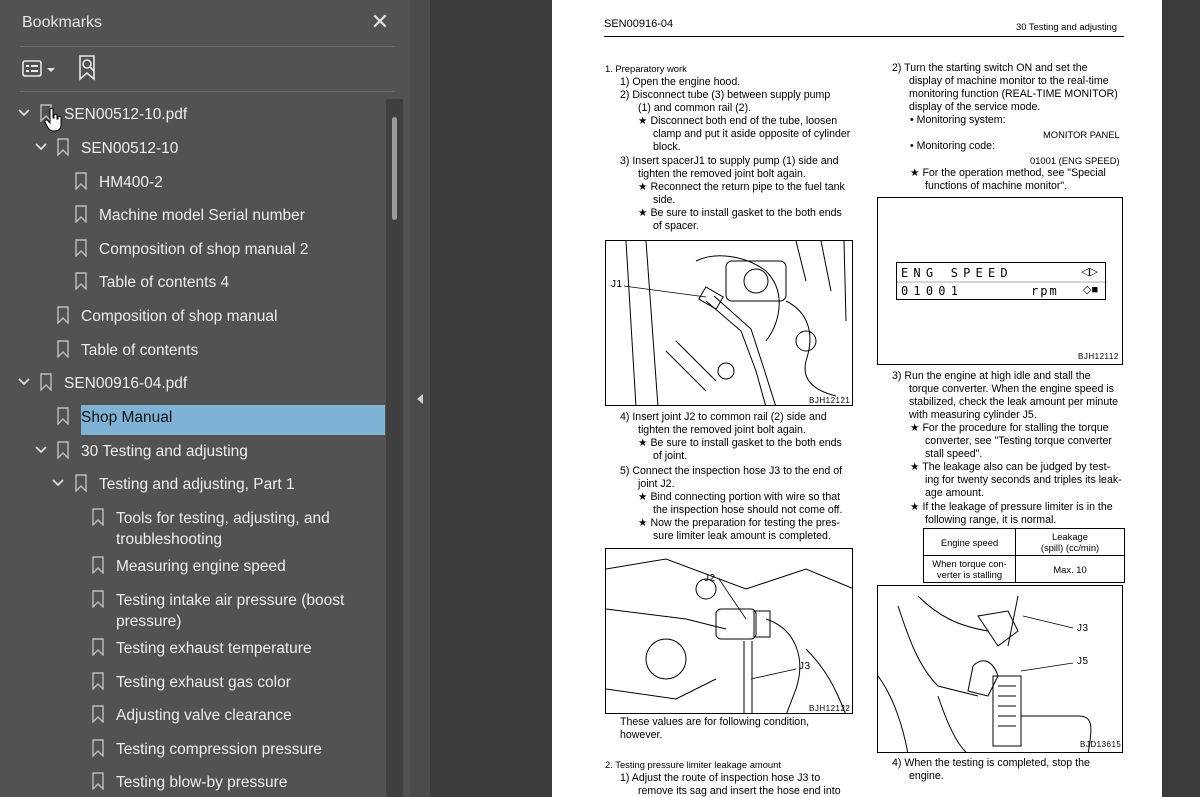 The height and width of the screenshot is (797, 1200). What do you see at coordinates (985, 673) in the screenshot?
I see `cylinder-illustration` at bounding box center [985, 673].